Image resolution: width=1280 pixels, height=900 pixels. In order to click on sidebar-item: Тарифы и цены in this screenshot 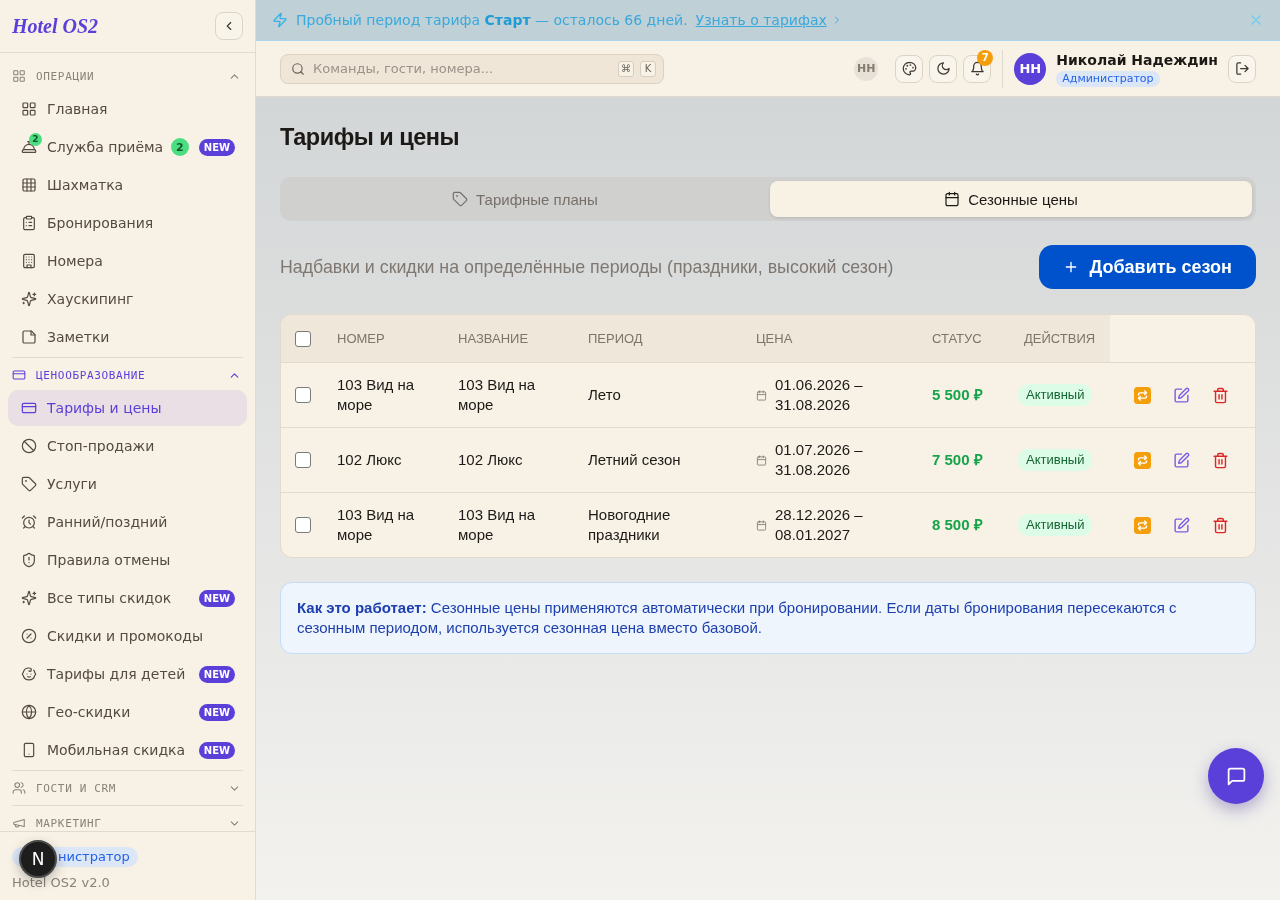, I will do `click(127, 408)`.